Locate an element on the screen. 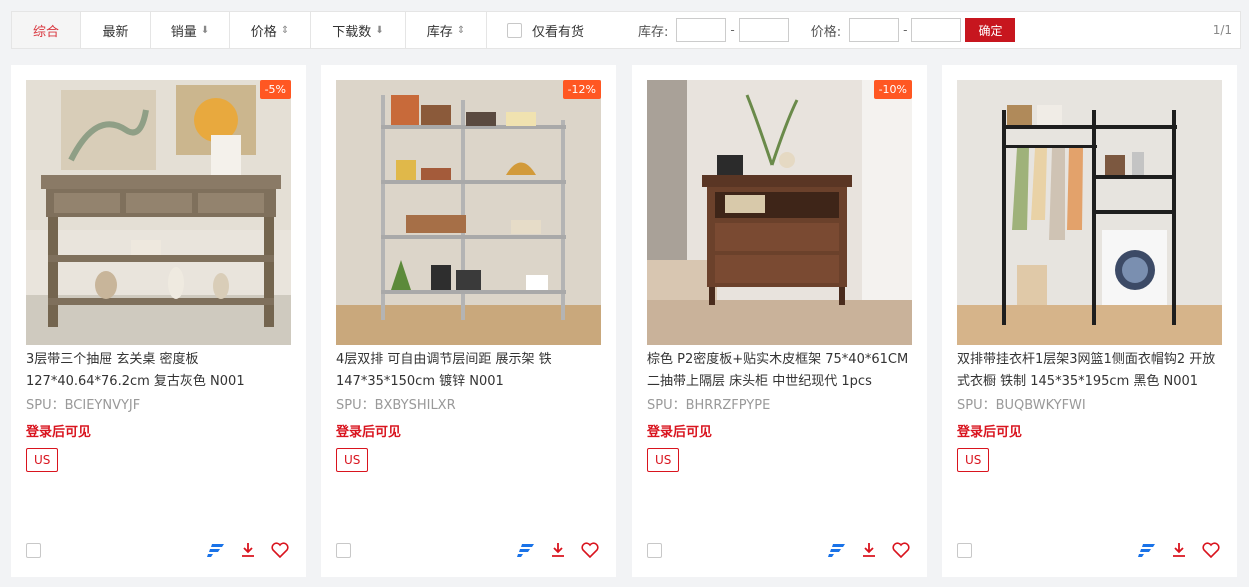 This screenshot has width=1249, height=587. sort-comprehensive: 综合 is located at coordinates (46, 30).